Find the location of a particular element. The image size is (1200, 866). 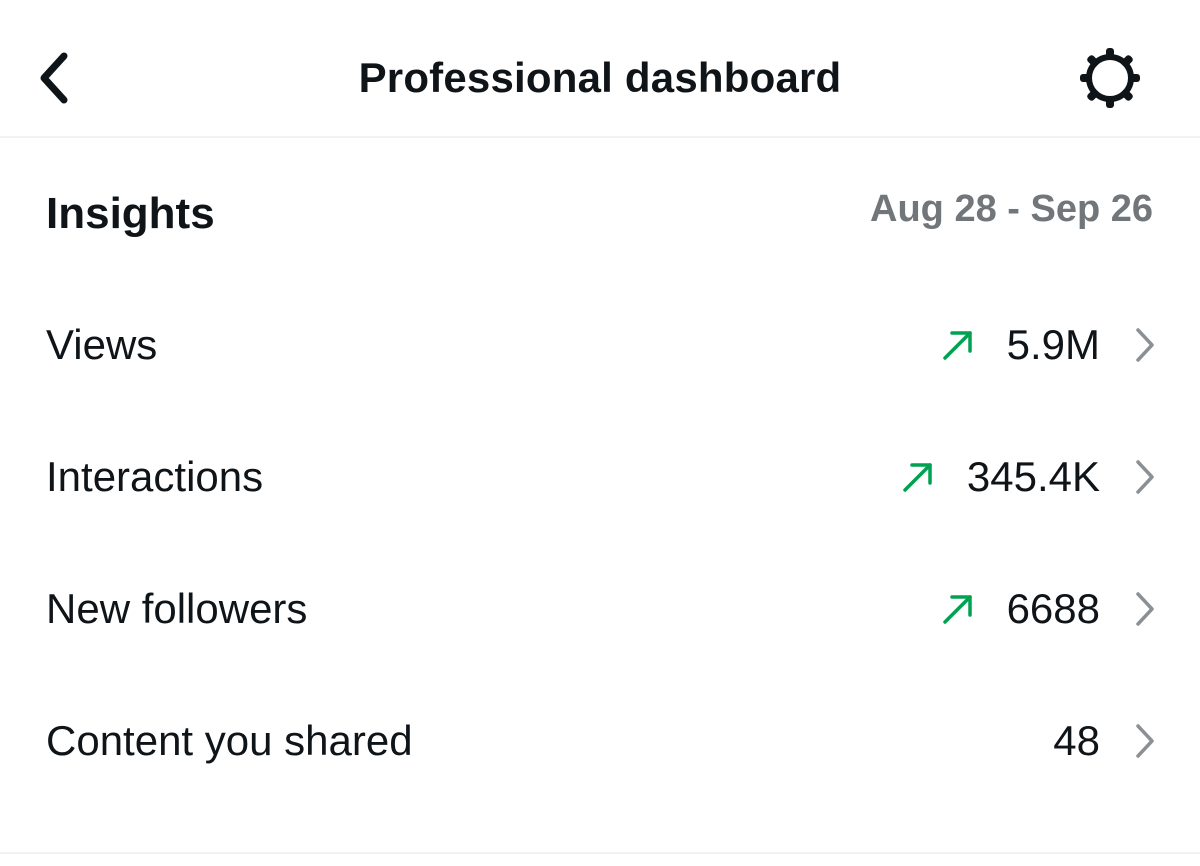

metric-value: 5.9M is located at coordinates (1053, 344).